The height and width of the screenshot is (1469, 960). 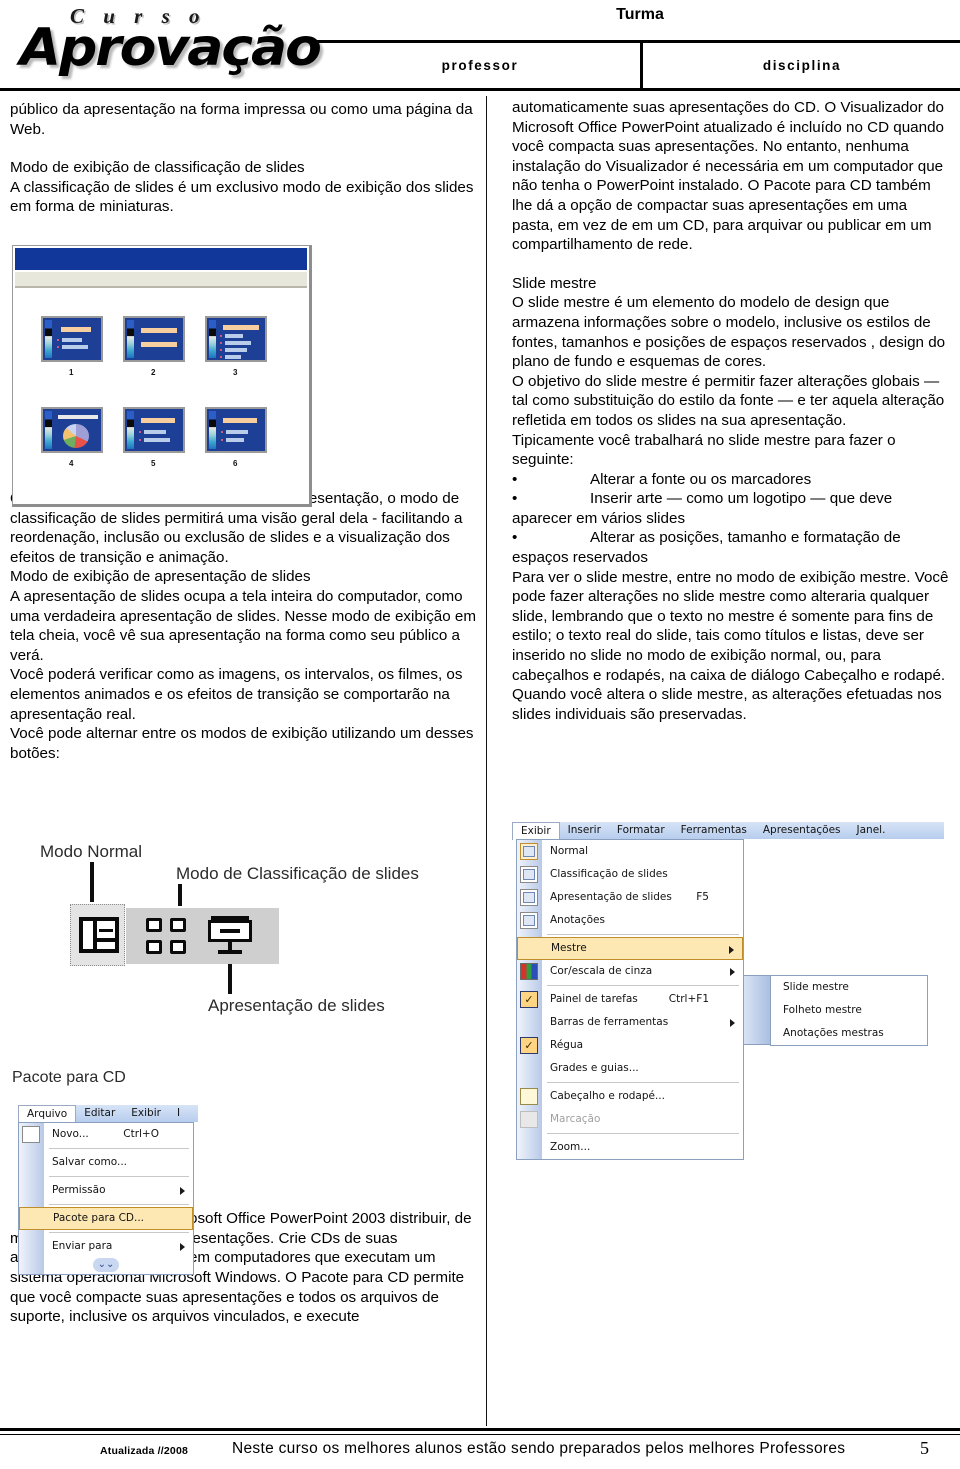 What do you see at coordinates (529, 1096) in the screenshot?
I see `header-footer-icon` at bounding box center [529, 1096].